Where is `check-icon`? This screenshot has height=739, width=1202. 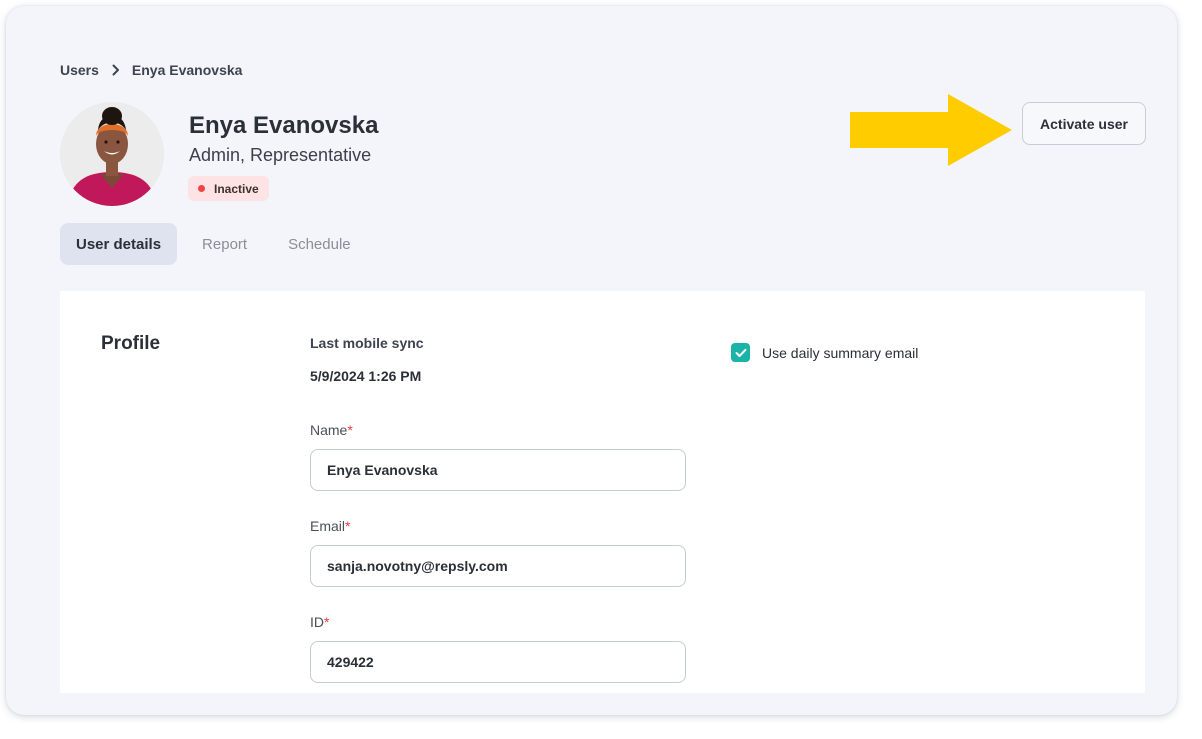
check-icon is located at coordinates (740, 352).